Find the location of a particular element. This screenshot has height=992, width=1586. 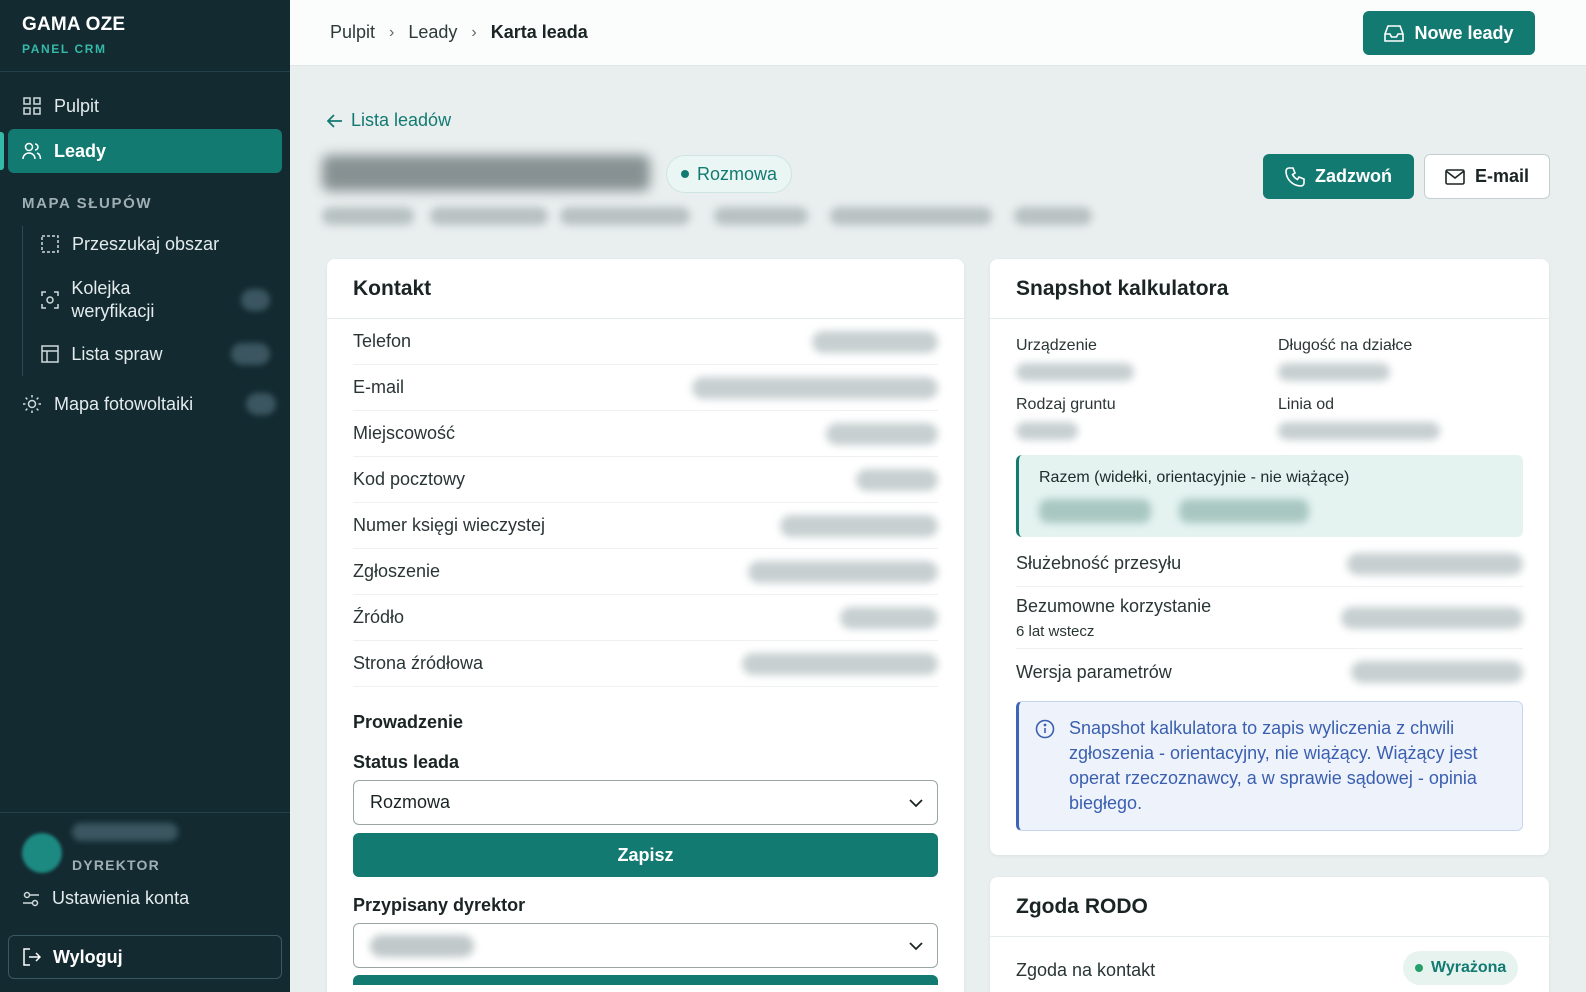

logout-icon is located at coordinates (32, 957).